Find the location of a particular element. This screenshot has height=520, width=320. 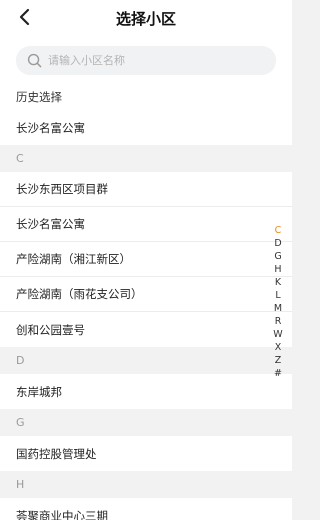

list-item-label: 长沙东西区项目群 is located at coordinates (62, 189).